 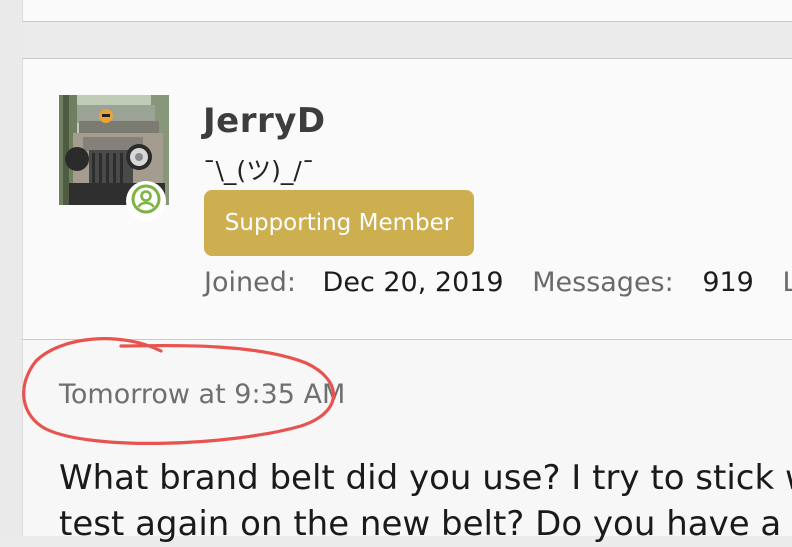 What do you see at coordinates (259, 170) in the screenshot?
I see `user-title: ¯\_(ツ)_/¯` at bounding box center [259, 170].